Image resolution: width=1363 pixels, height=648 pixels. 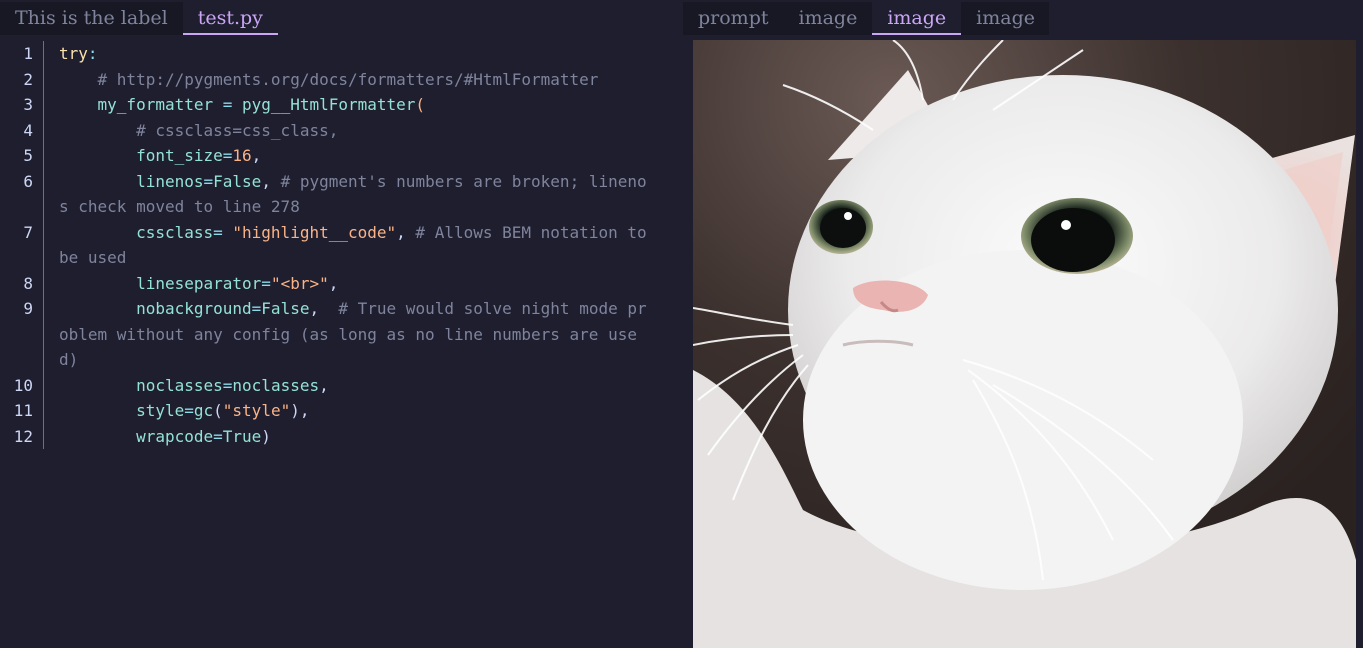 What do you see at coordinates (160, 410) in the screenshot?
I see `identifier: style` at bounding box center [160, 410].